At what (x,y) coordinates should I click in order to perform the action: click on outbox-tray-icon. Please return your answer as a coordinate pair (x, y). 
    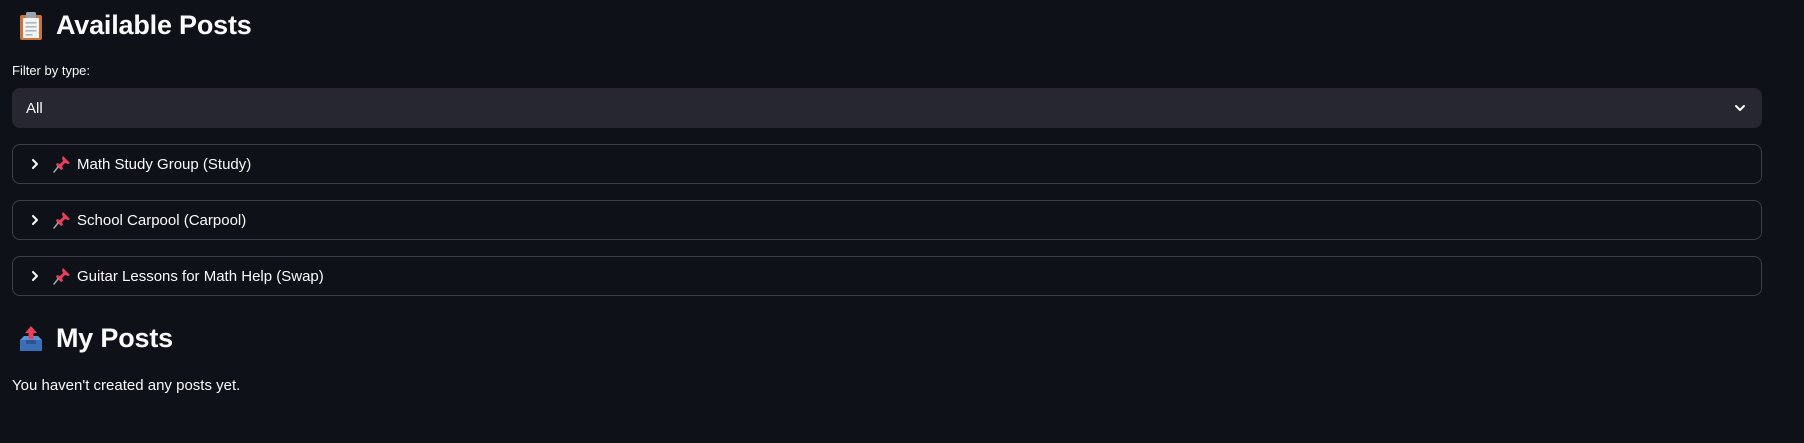
    Looking at the image, I should click on (31, 339).